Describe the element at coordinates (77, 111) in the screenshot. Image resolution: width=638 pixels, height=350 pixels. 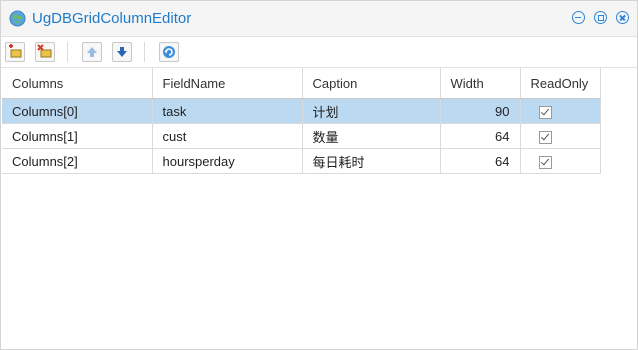
I see `cell-columns: Columns[0]` at that location.